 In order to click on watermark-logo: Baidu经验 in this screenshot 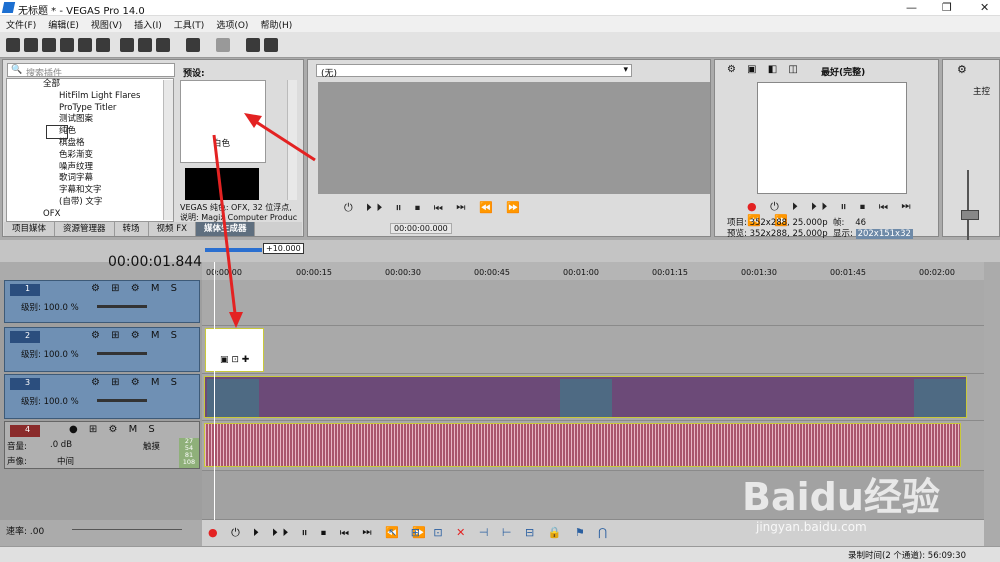, I will do `click(841, 497)`.